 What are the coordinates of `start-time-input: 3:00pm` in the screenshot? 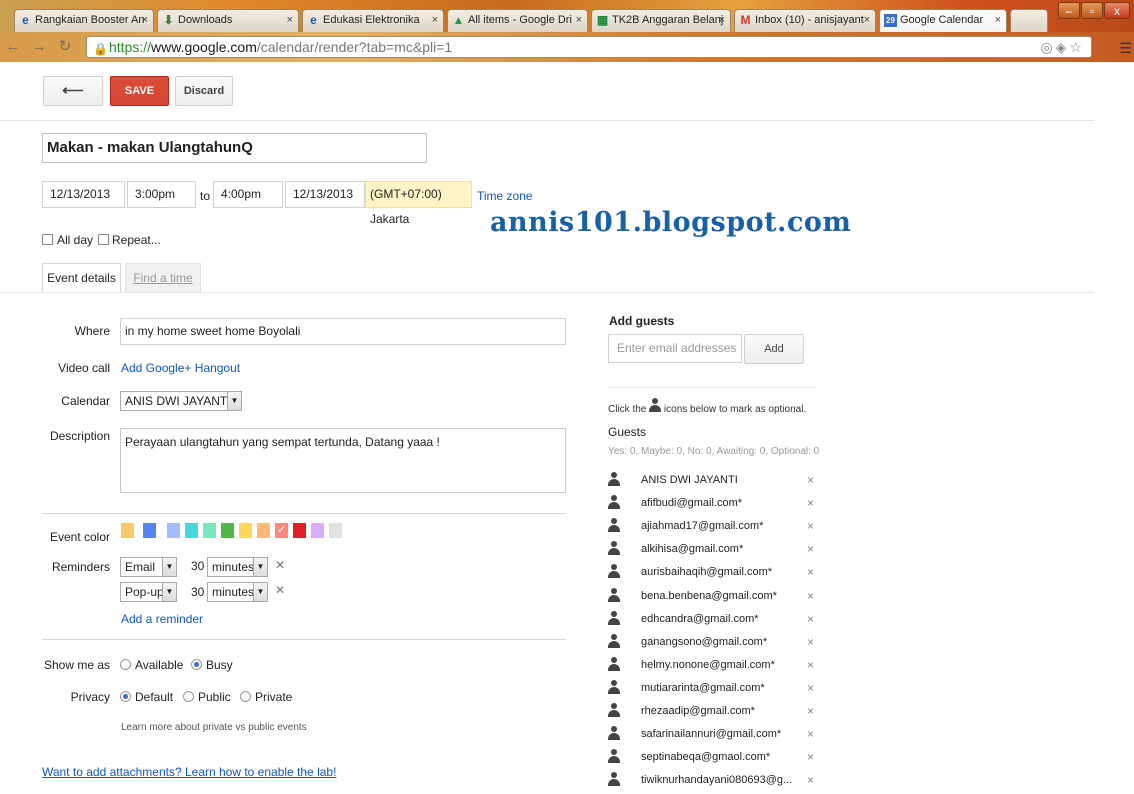 It's located at (161, 194).